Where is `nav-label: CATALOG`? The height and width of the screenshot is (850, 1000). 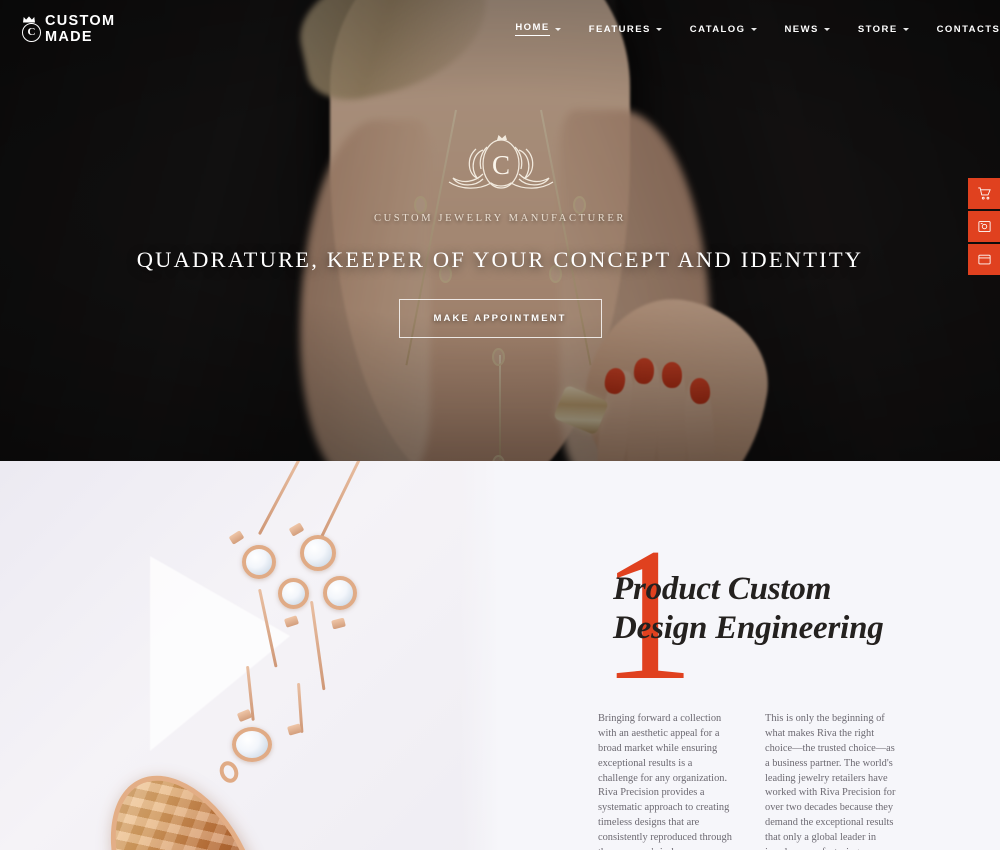
nav-label: CATALOG is located at coordinates (717, 29).